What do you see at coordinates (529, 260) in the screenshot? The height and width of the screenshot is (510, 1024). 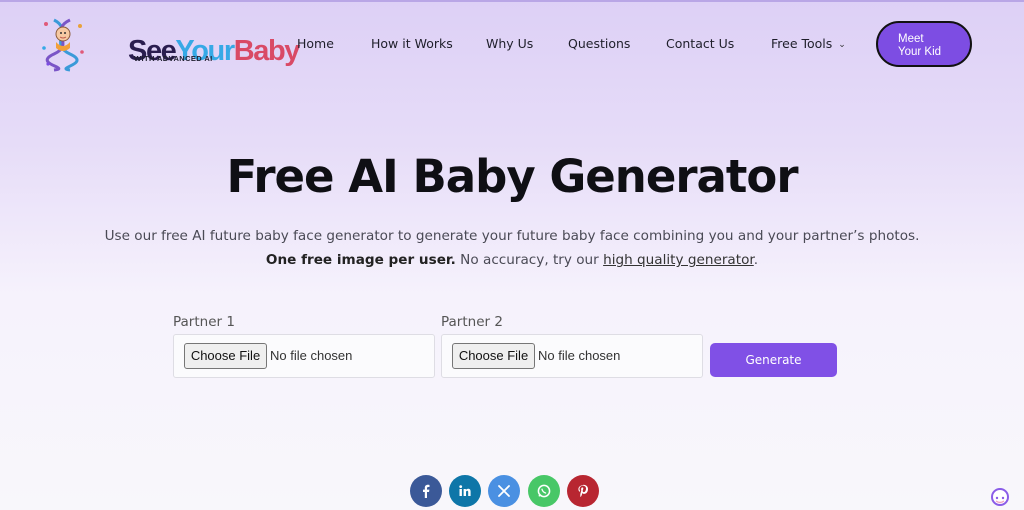 I see `hero-note-text: No accuracy, try our` at bounding box center [529, 260].